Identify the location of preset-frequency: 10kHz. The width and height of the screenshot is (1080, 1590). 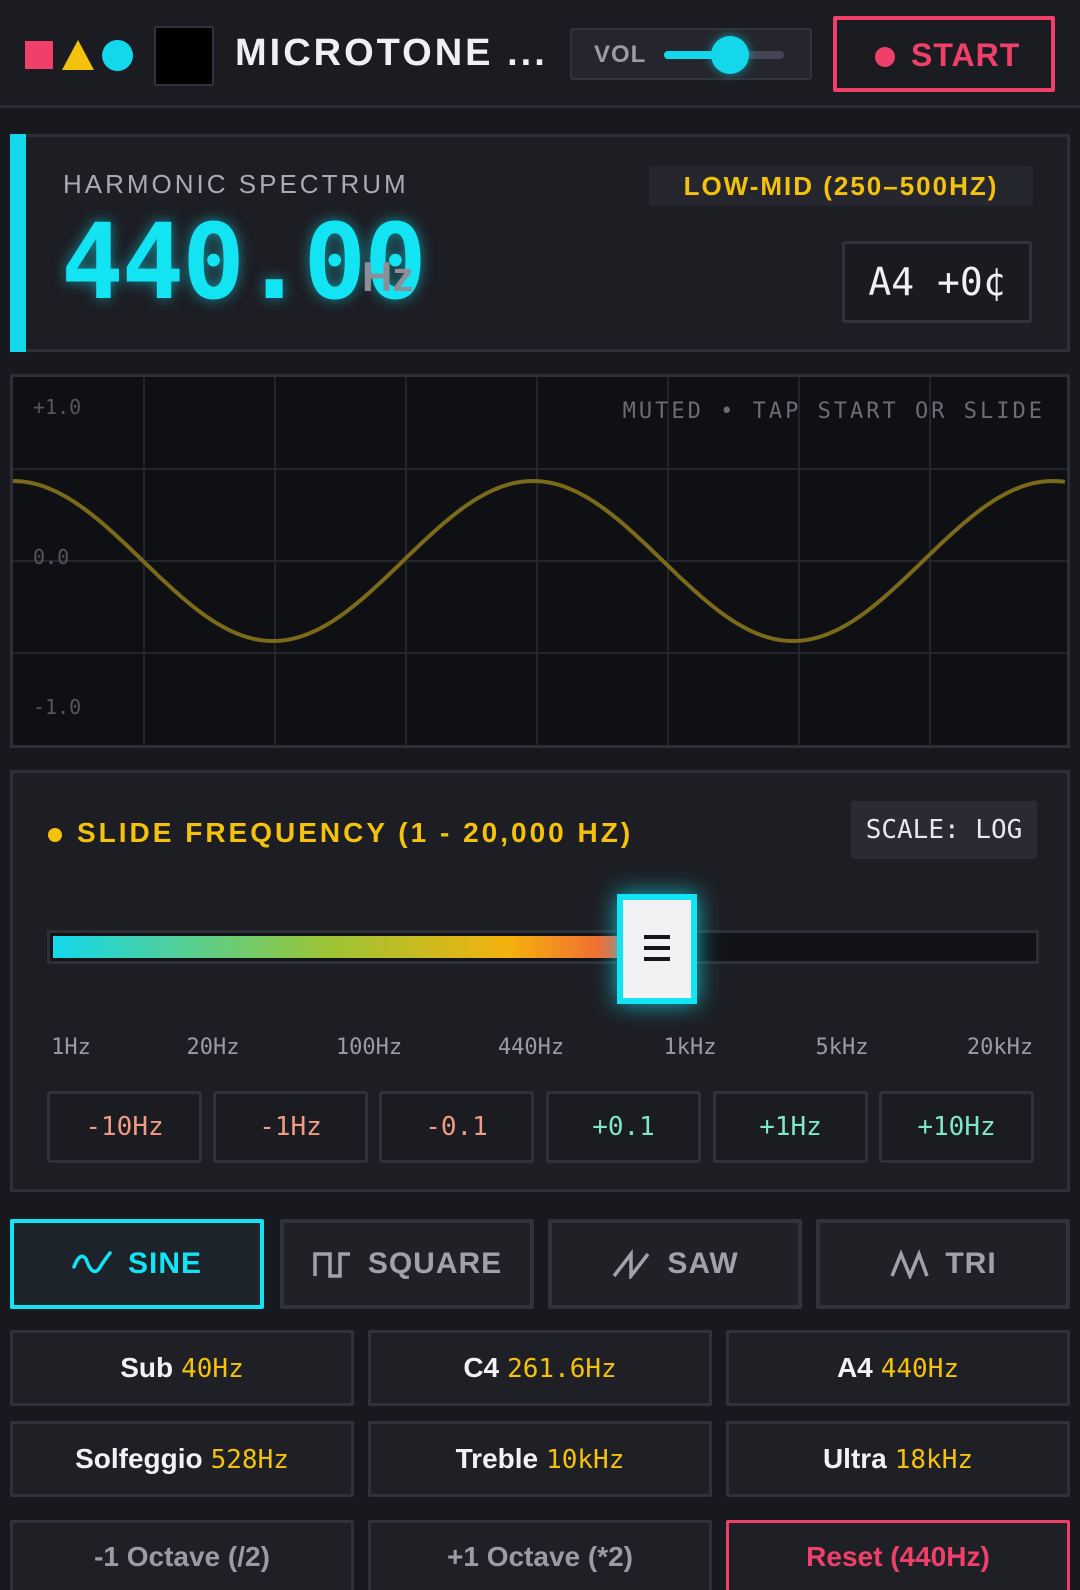
(585, 1460).